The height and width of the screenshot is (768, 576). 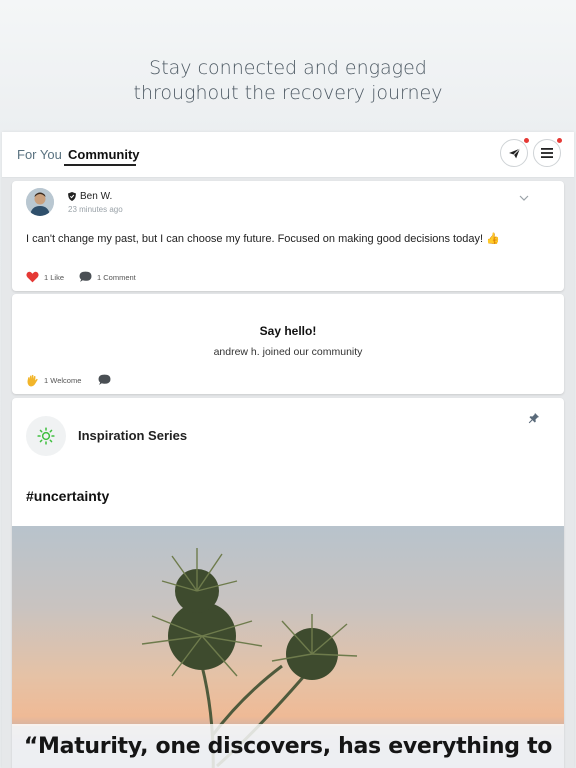 I want to click on hamburger-menu-icon, so click(x=547, y=153).